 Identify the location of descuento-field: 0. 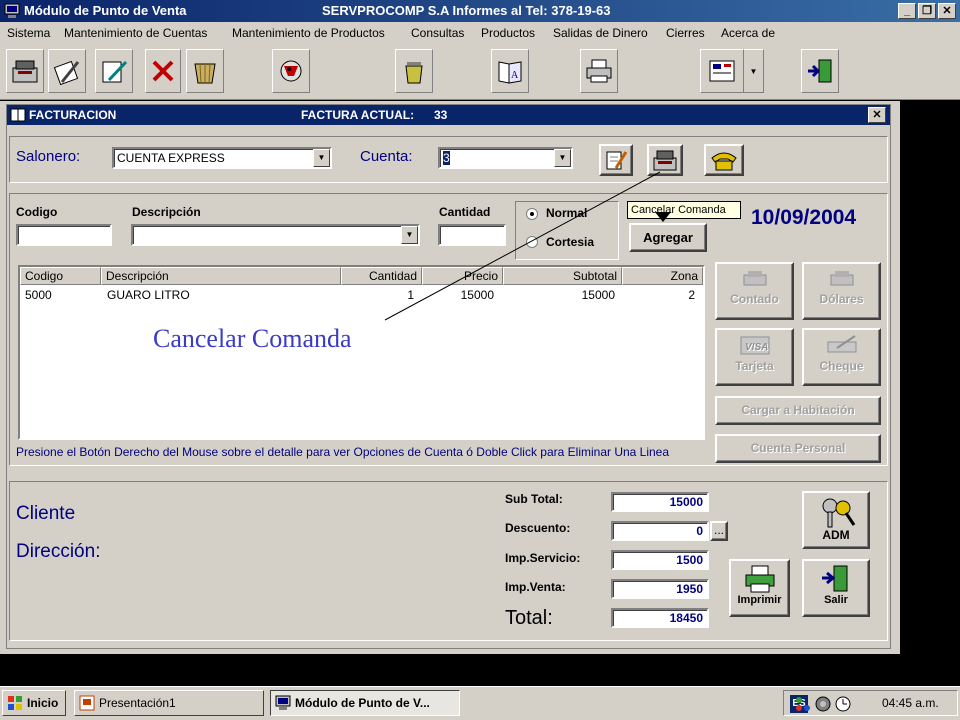
(660, 531).